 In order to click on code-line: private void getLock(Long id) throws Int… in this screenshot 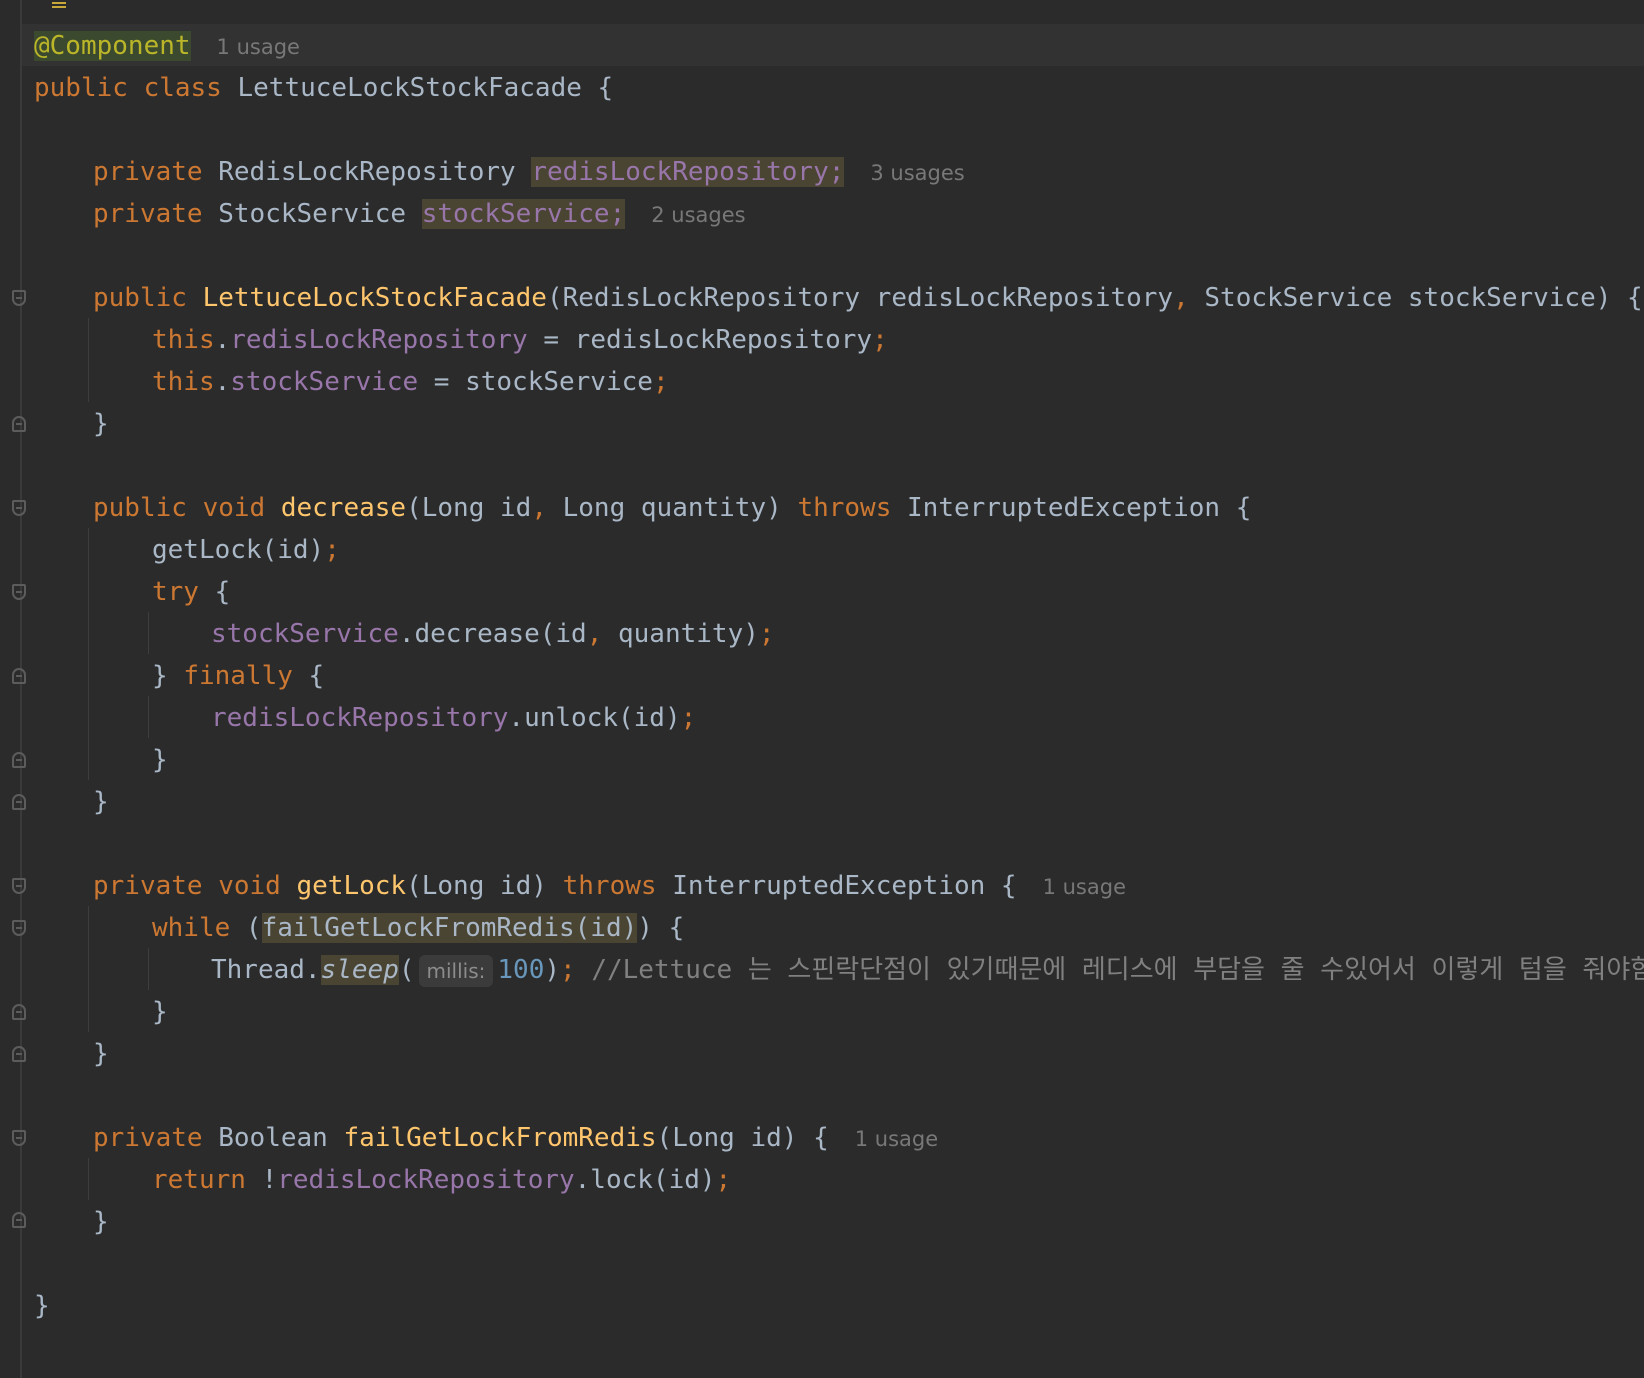, I will do `click(609, 886)`.